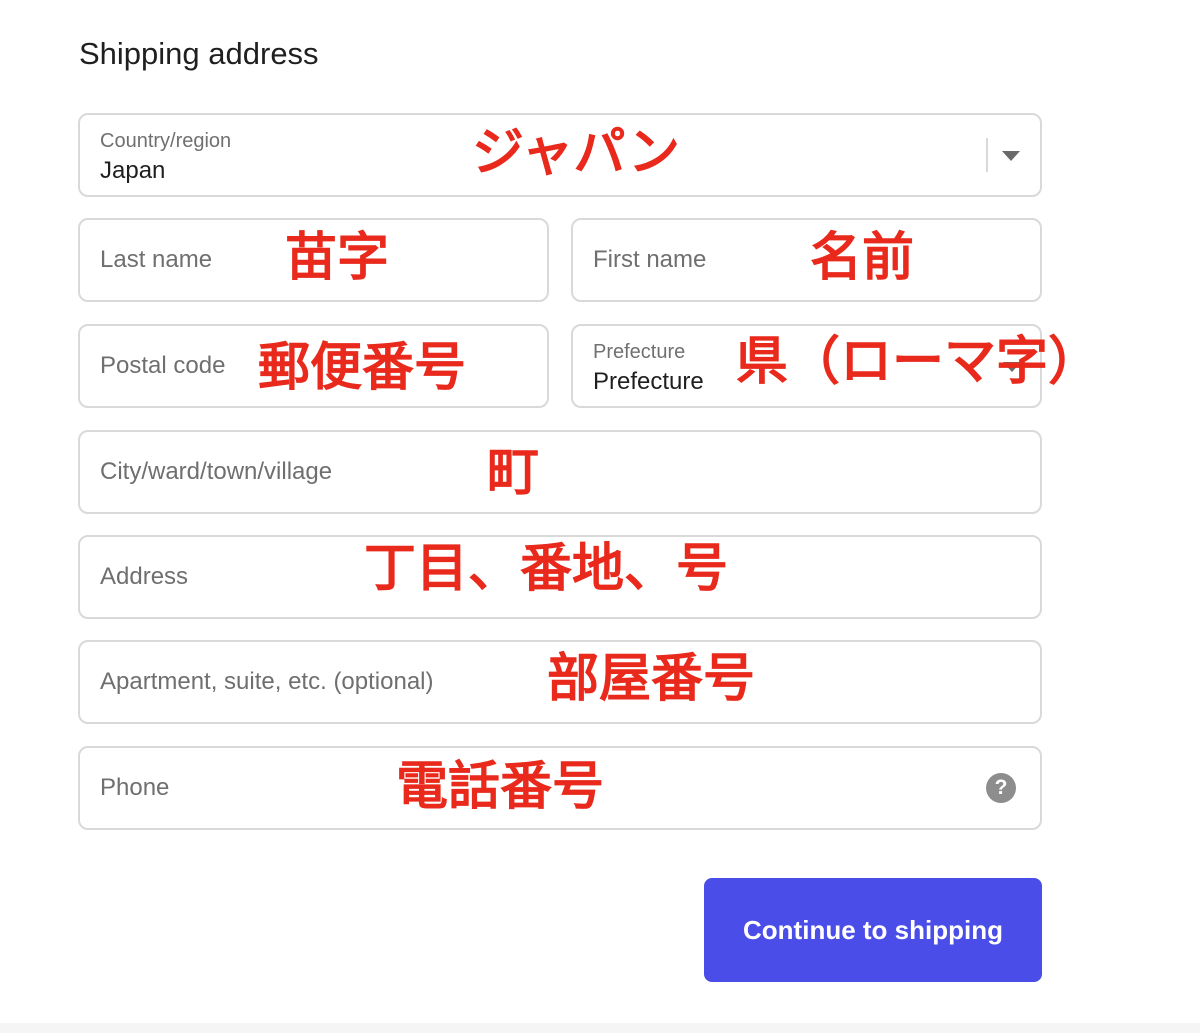 Image resolution: width=1200 pixels, height=1033 pixels. What do you see at coordinates (144, 576) in the screenshot?
I see `address-placeholder: Address` at bounding box center [144, 576].